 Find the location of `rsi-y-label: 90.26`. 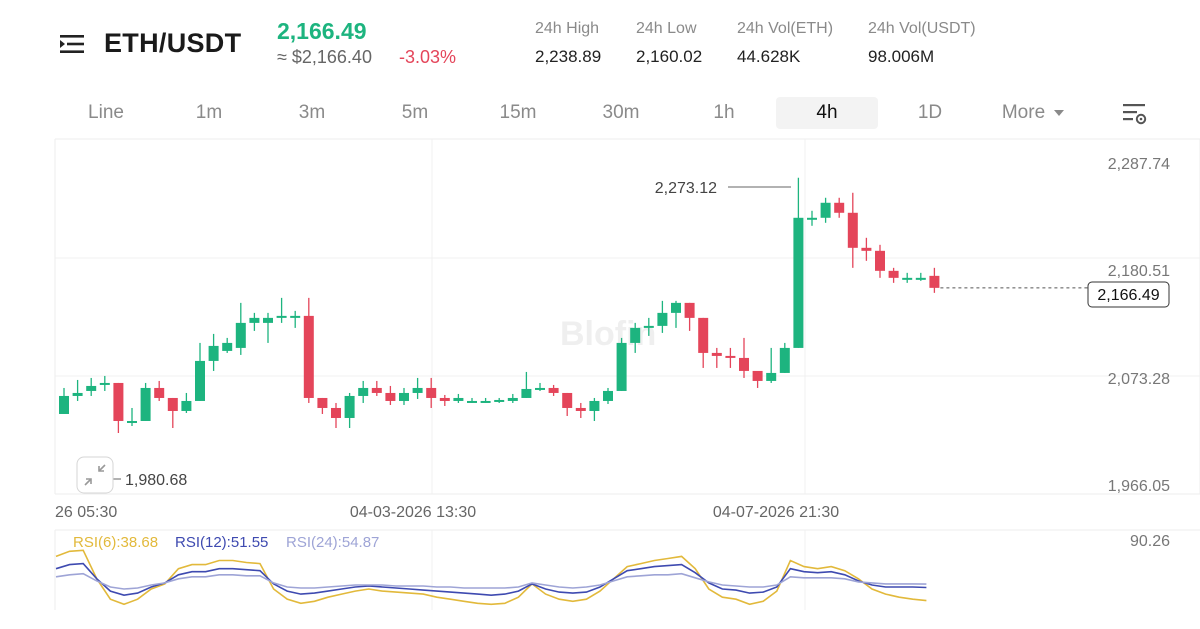

rsi-y-label: 90.26 is located at coordinates (1150, 541).